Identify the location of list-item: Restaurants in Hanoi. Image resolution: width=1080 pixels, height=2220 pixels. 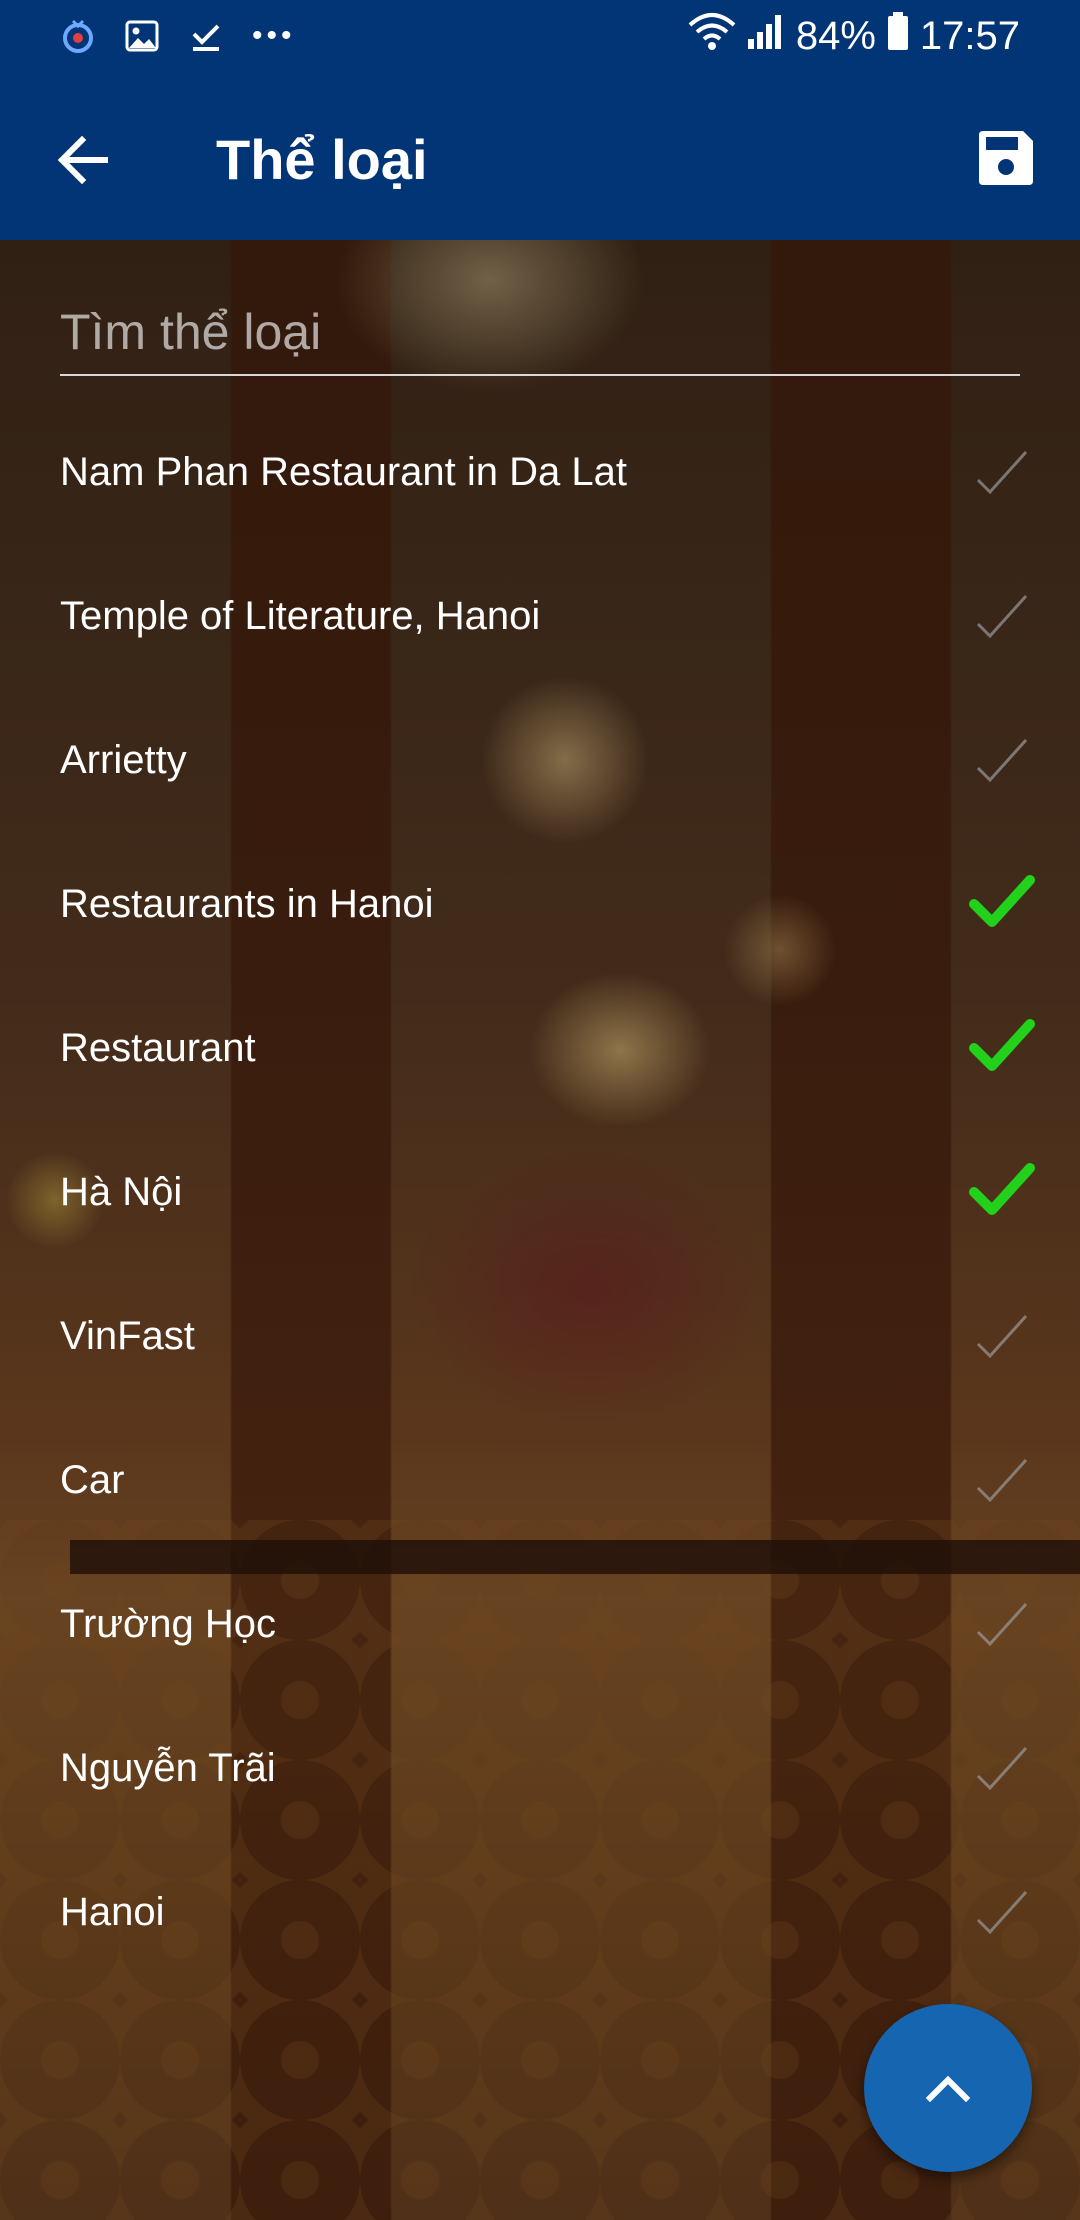
(540, 904).